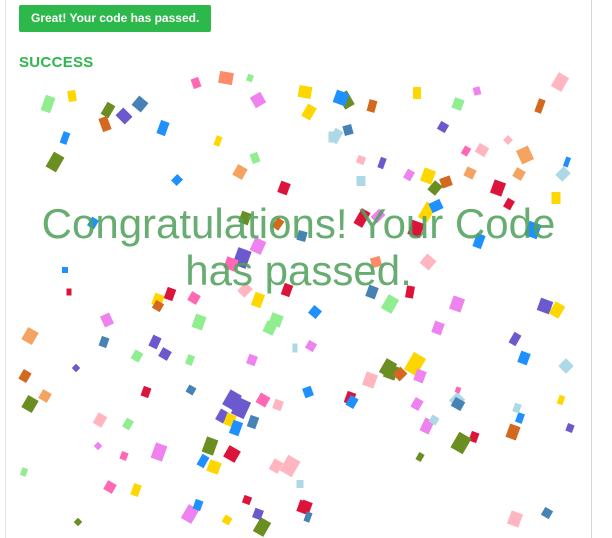  What do you see at coordinates (298, 247) in the screenshot?
I see `congratulations-message: Congratulations! Your Code has passed.` at bounding box center [298, 247].